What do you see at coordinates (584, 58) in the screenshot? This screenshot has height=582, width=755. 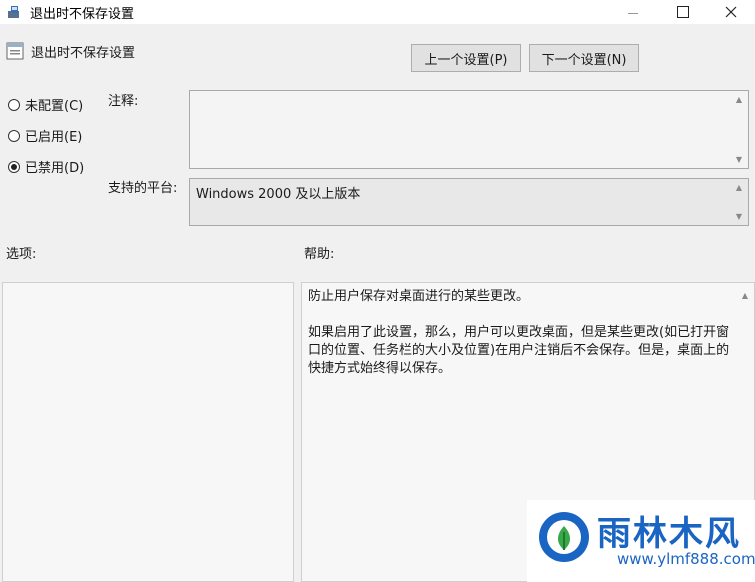 I see `next-setting-button: 下一个设置(N)` at bounding box center [584, 58].